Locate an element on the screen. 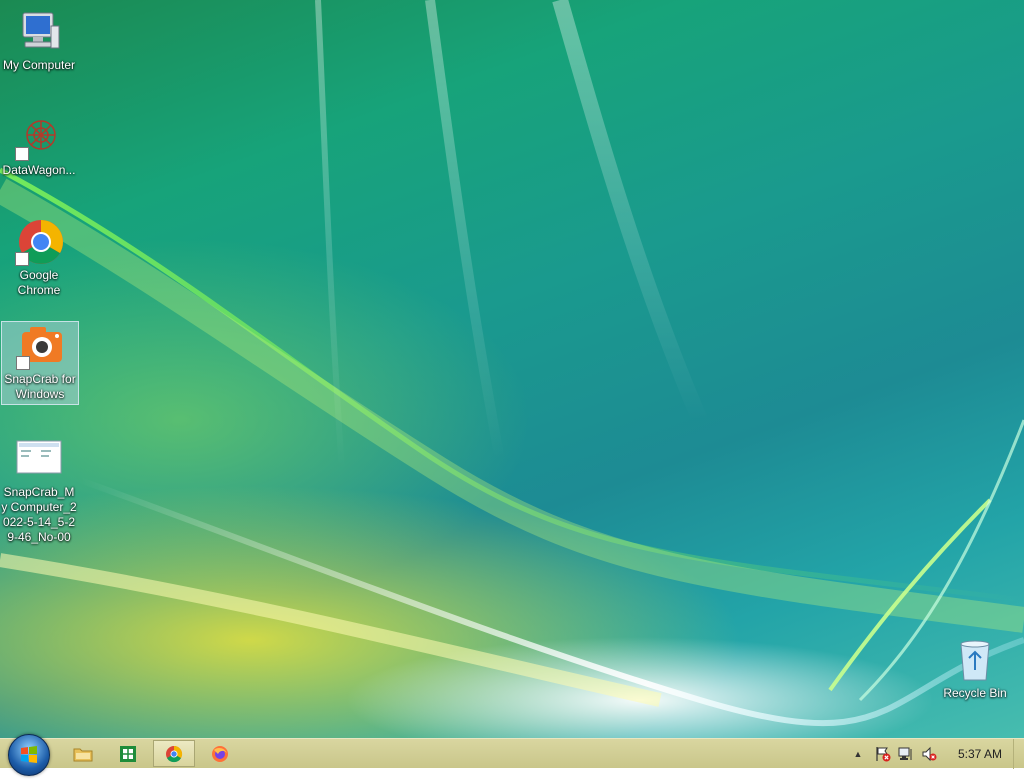 This screenshot has width=1024, height=780. image-file-icon is located at coordinates (39, 459).